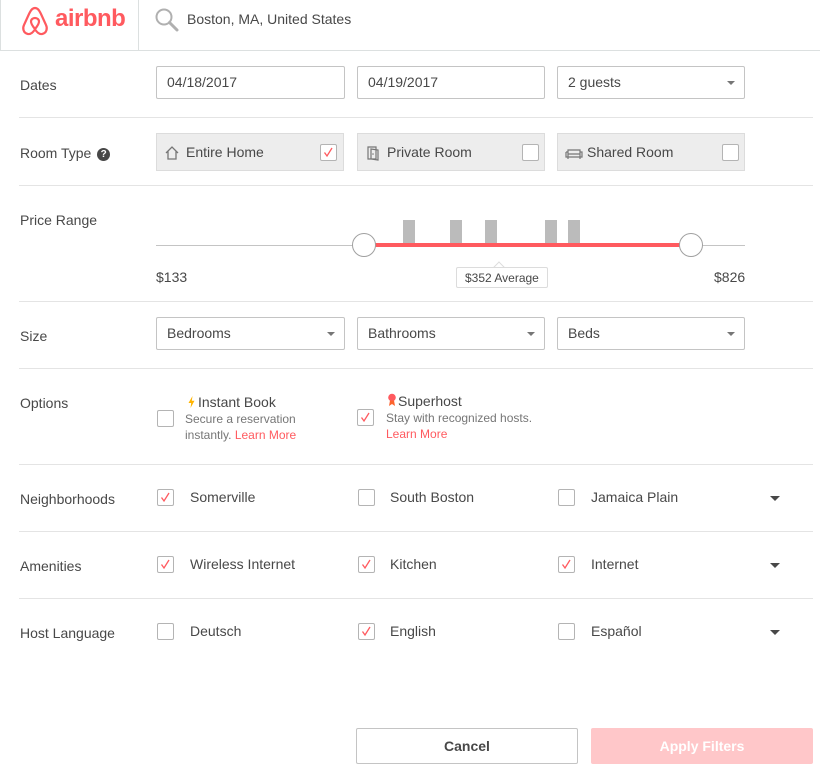  I want to click on price-range-label: Price Range, so click(59, 220).